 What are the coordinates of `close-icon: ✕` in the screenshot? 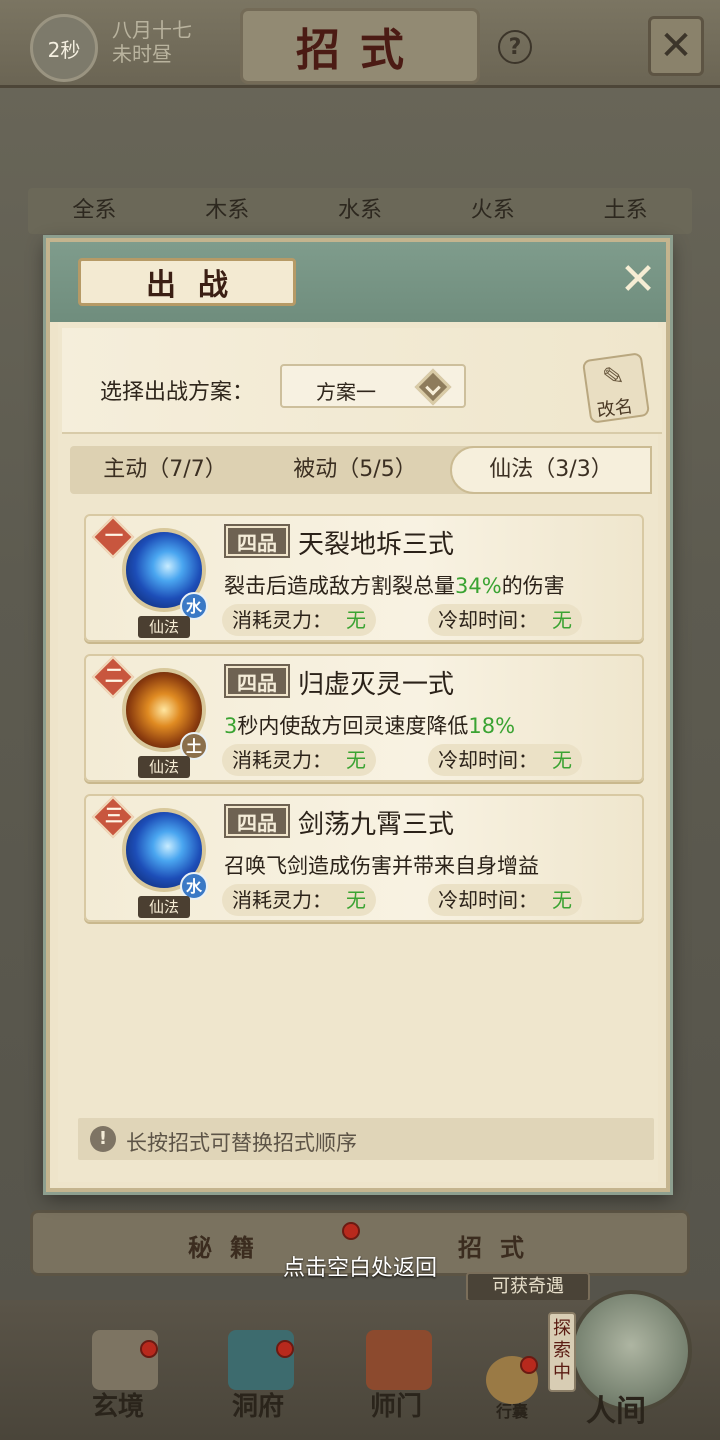 It's located at (638, 280).